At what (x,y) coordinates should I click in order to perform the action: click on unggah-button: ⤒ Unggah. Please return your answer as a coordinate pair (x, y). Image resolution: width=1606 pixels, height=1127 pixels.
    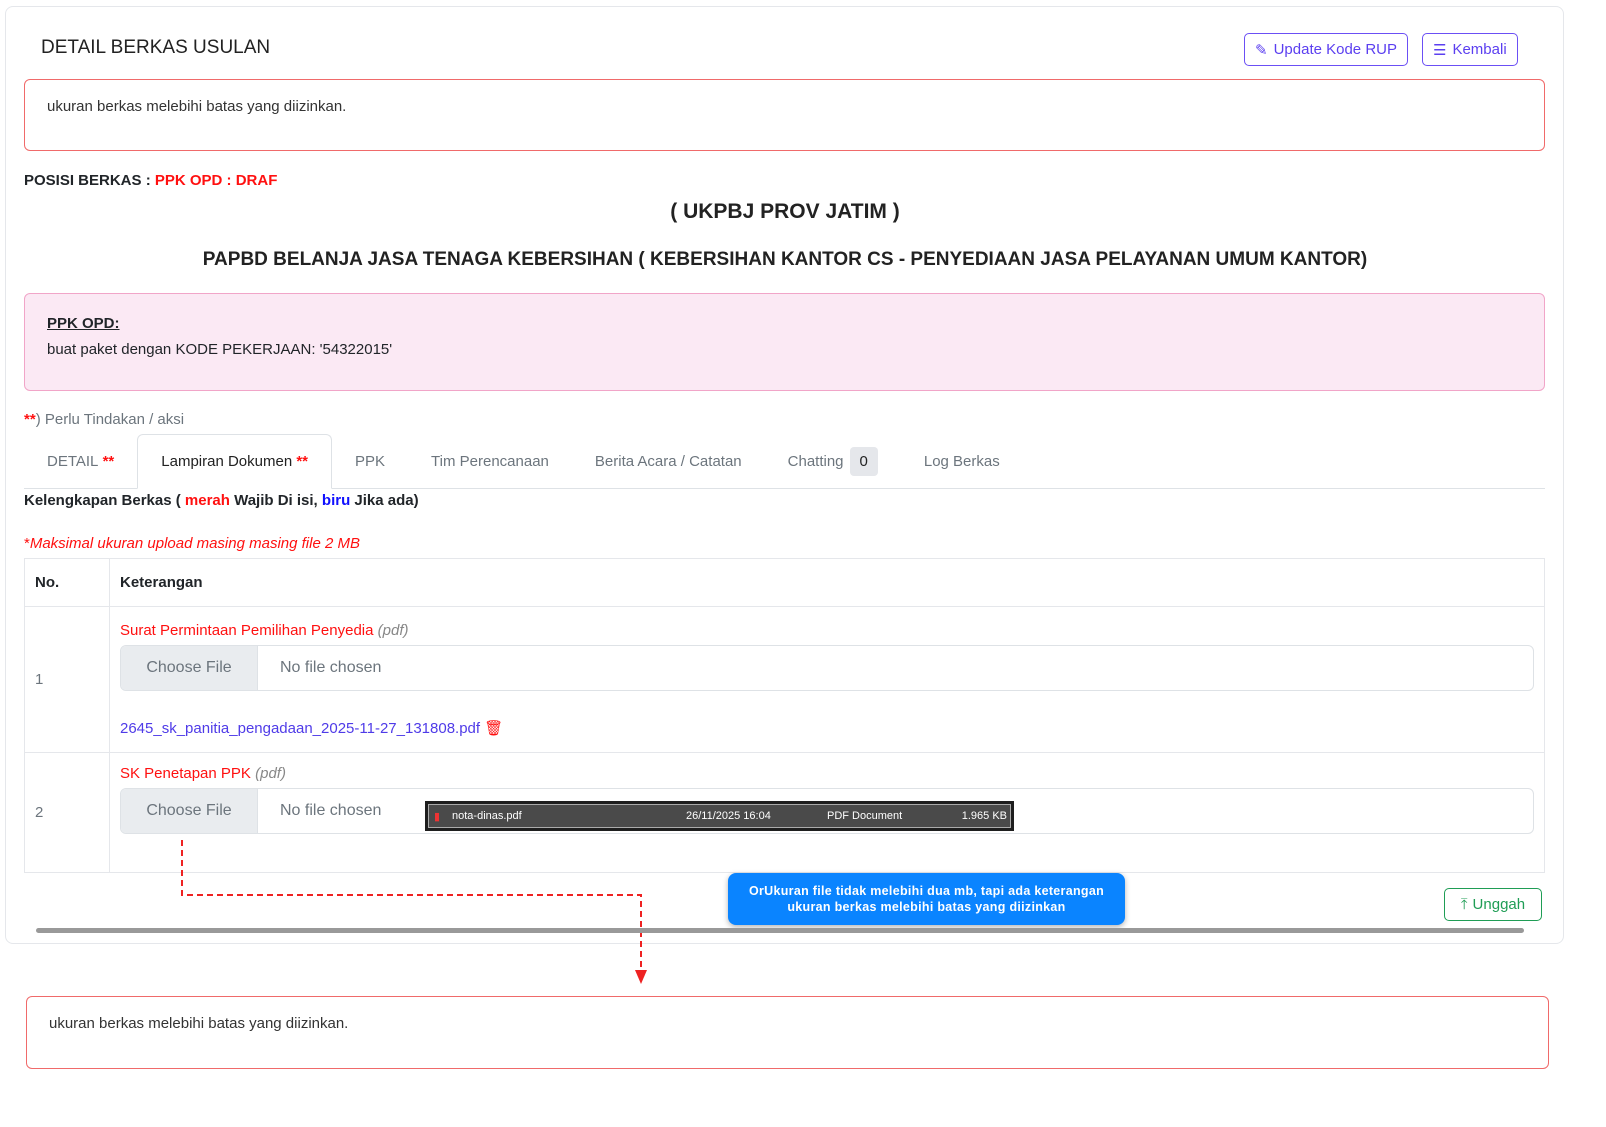
    Looking at the image, I should click on (1493, 904).